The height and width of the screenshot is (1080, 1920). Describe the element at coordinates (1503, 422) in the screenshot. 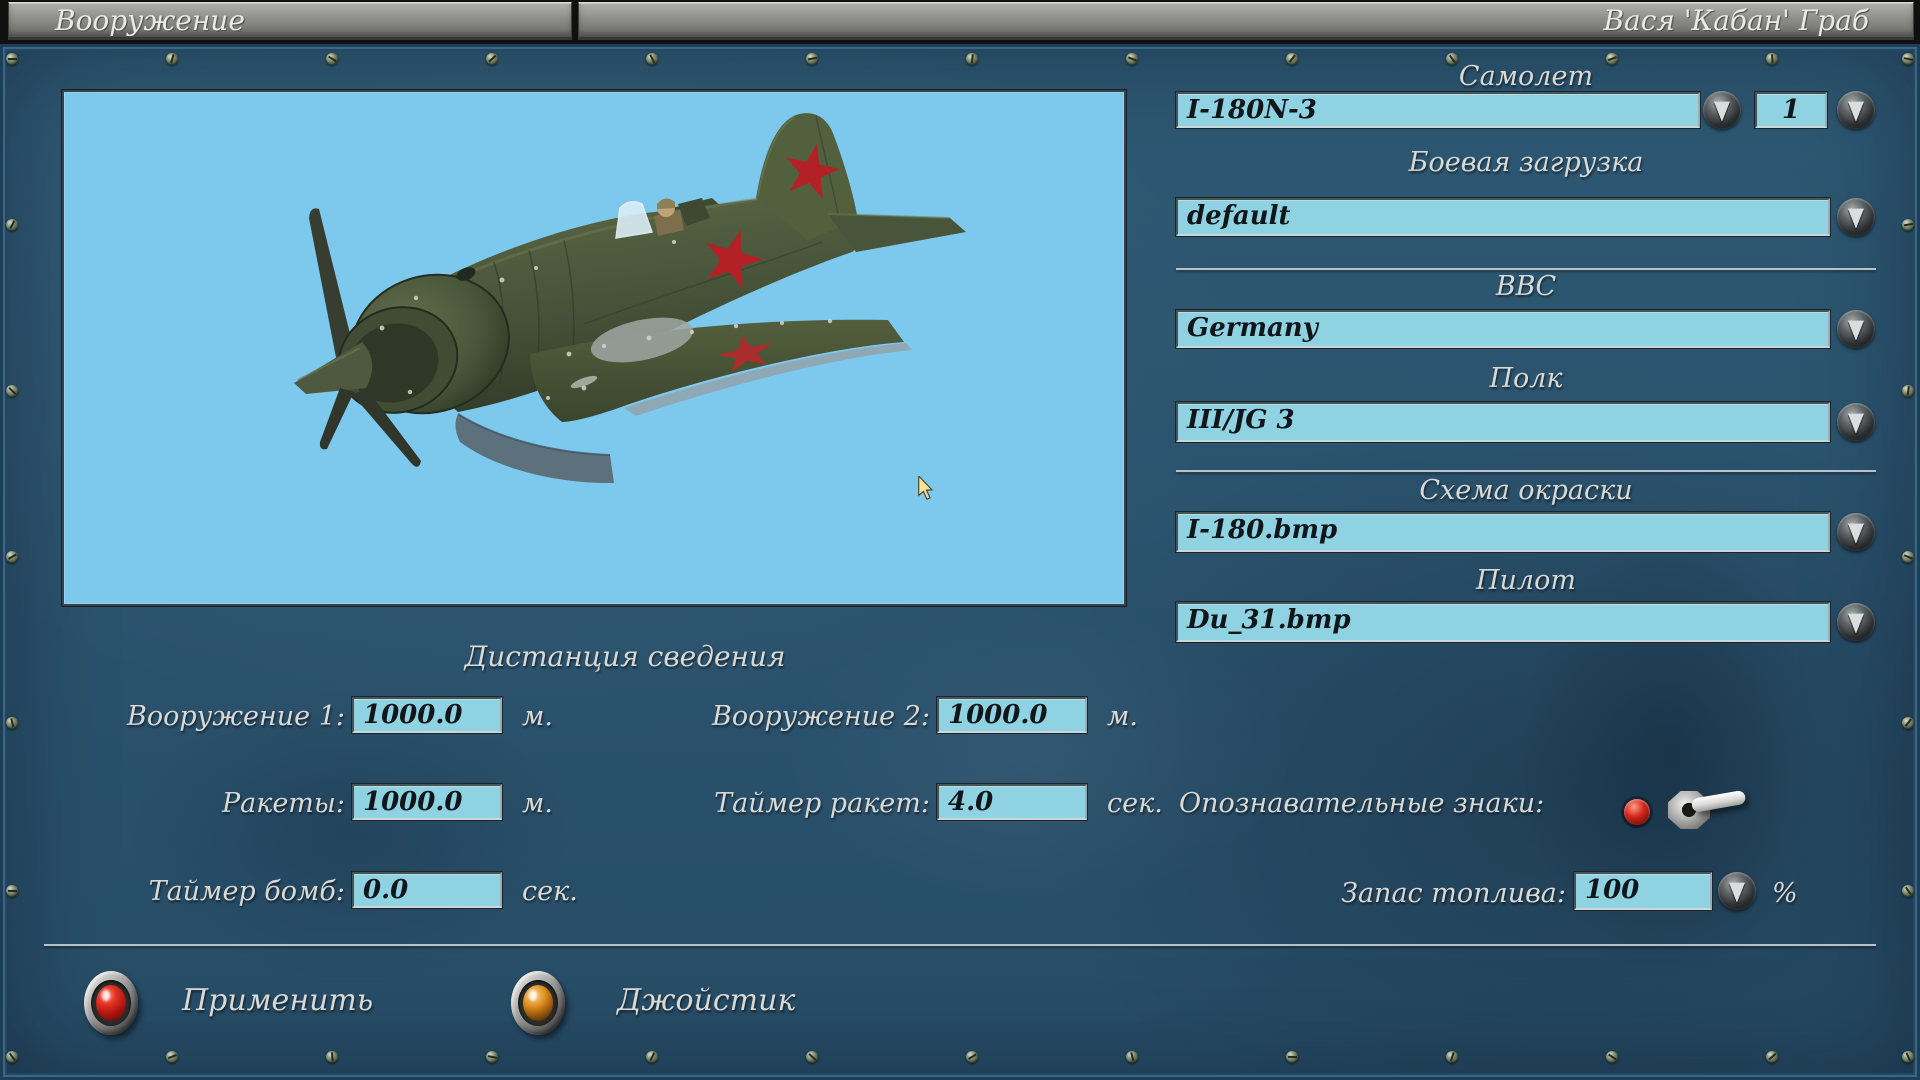

I see `regiment-select: III/JG 3` at that location.